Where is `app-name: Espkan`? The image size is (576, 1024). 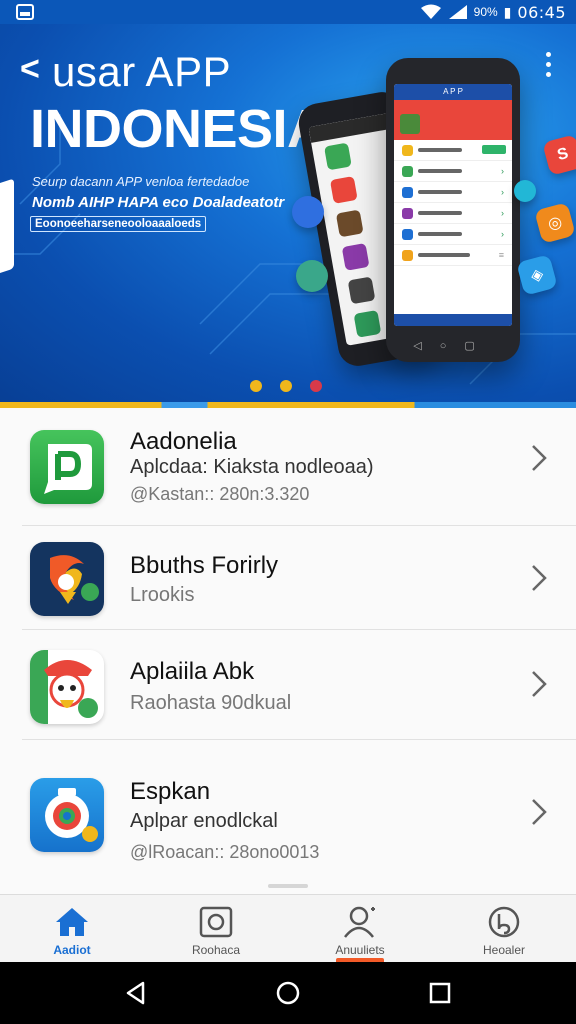 app-name: Espkan is located at coordinates (170, 791).